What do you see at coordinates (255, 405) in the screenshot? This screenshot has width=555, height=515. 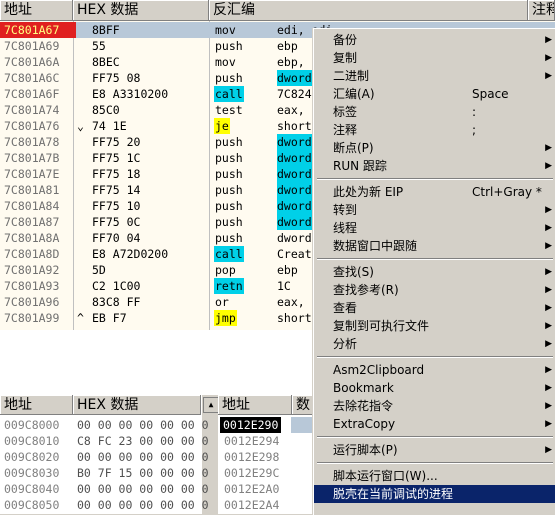 I see `stack-header-address: 地址` at bounding box center [255, 405].